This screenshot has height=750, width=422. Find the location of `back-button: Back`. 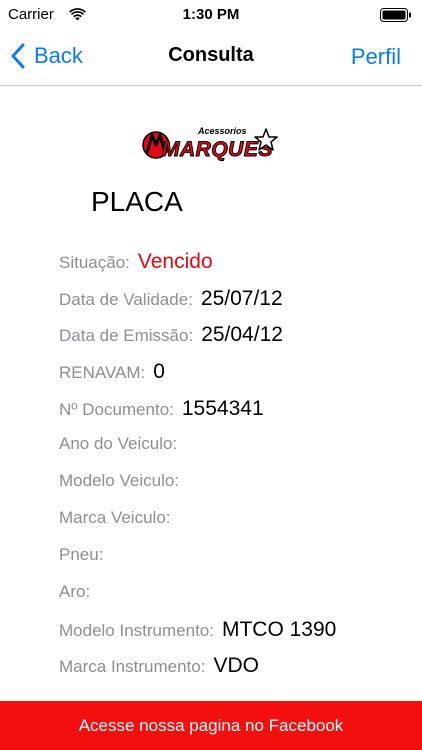

back-button: Back is located at coordinates (46, 56).